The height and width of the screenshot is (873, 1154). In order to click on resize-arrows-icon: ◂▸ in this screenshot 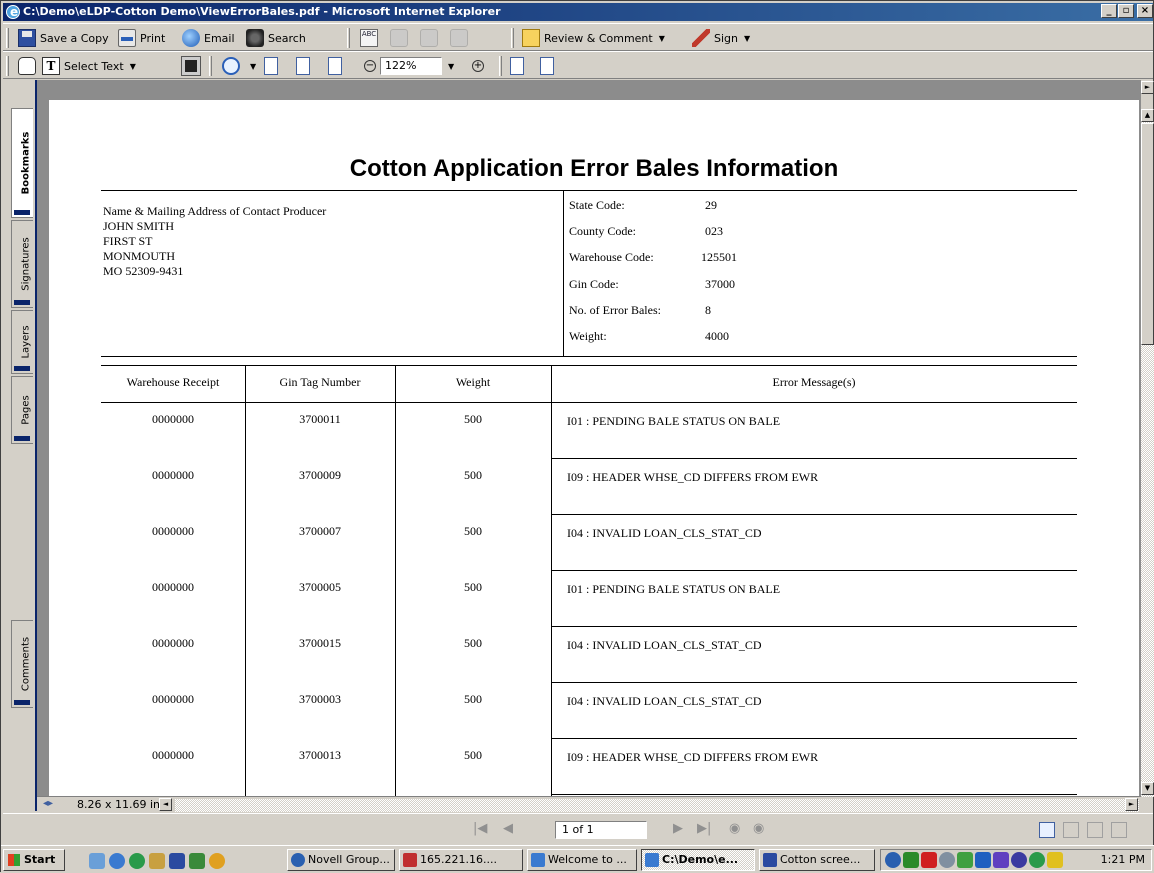, I will do `click(48, 803)`.